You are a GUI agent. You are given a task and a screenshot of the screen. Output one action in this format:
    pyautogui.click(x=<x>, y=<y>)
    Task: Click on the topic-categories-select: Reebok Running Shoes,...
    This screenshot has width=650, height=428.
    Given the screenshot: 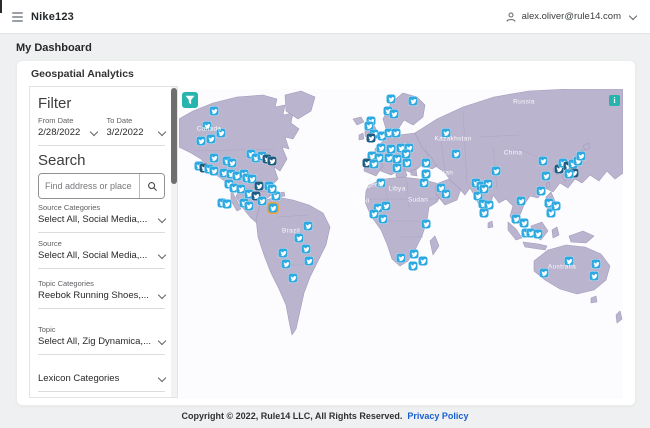 What is the action you would take?
    pyautogui.click(x=102, y=295)
    